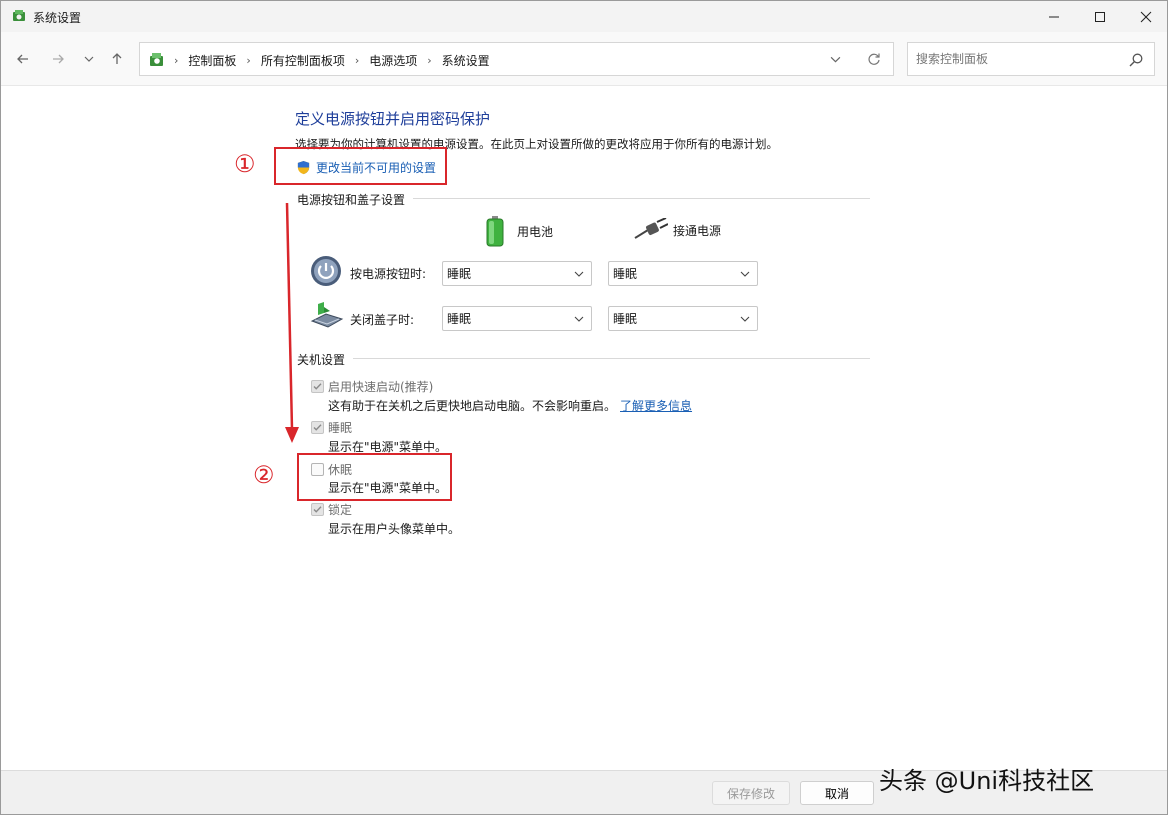 This screenshot has height=815, width=1168. What do you see at coordinates (303, 60) in the screenshot?
I see `breadcrumb-all-items: 所有控制面板项` at bounding box center [303, 60].